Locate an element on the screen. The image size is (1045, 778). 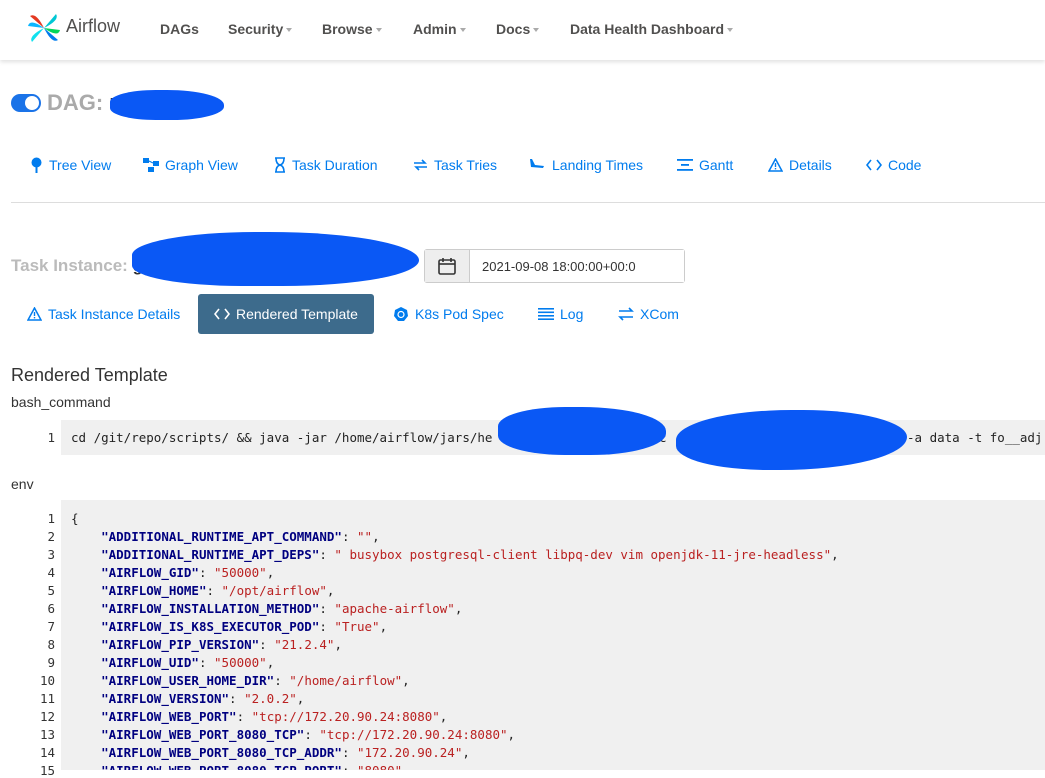
calendar-icon is located at coordinates (447, 266).